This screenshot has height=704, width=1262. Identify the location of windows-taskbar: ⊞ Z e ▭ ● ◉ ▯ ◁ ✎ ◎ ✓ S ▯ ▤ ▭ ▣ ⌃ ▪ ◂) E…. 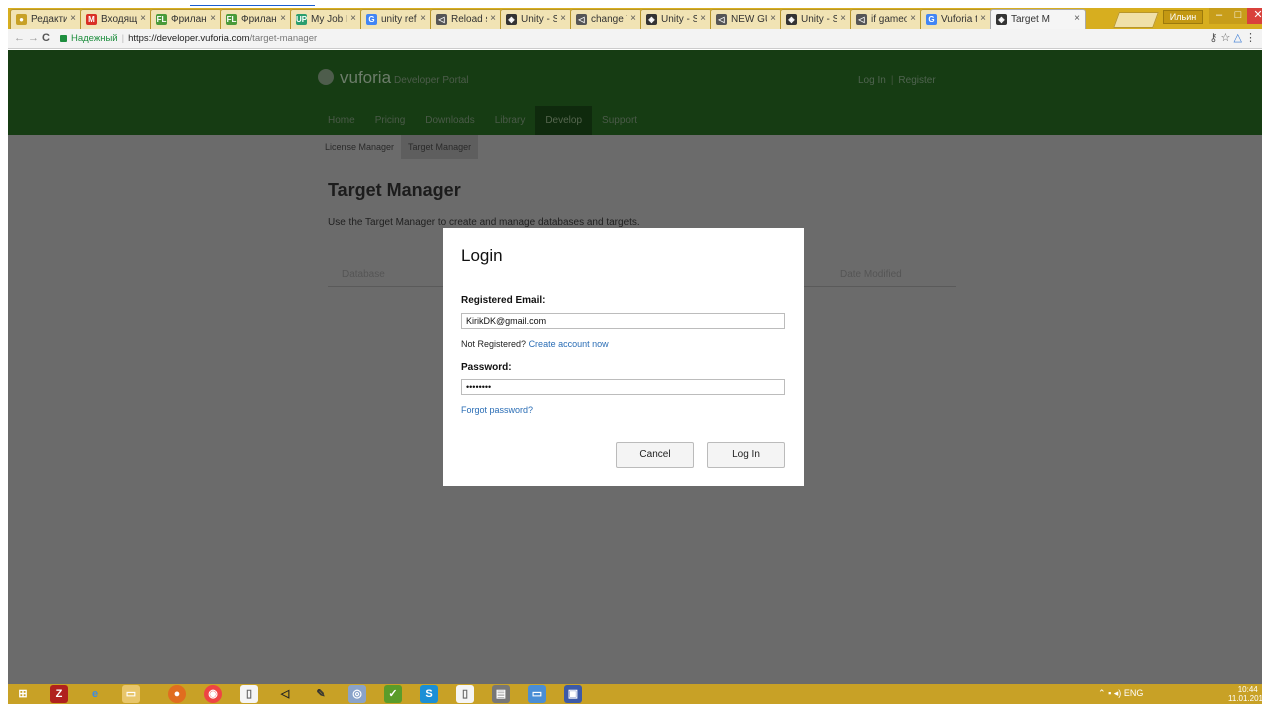
(635, 694).